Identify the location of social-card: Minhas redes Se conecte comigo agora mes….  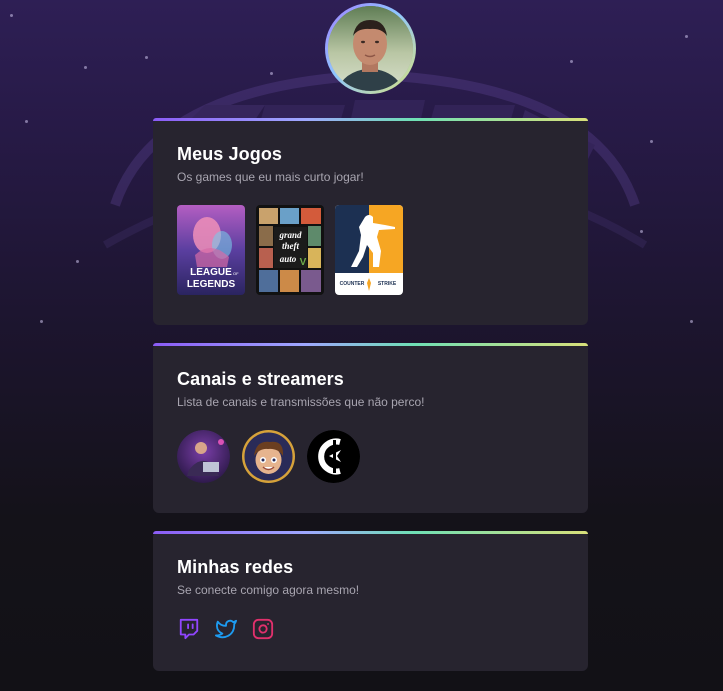
(370, 601).